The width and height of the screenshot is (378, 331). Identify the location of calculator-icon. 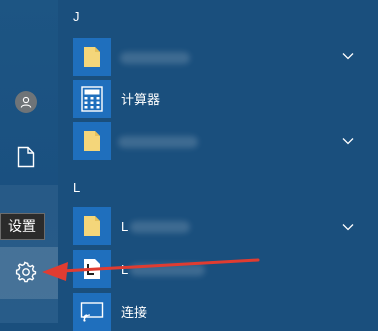
(92, 99).